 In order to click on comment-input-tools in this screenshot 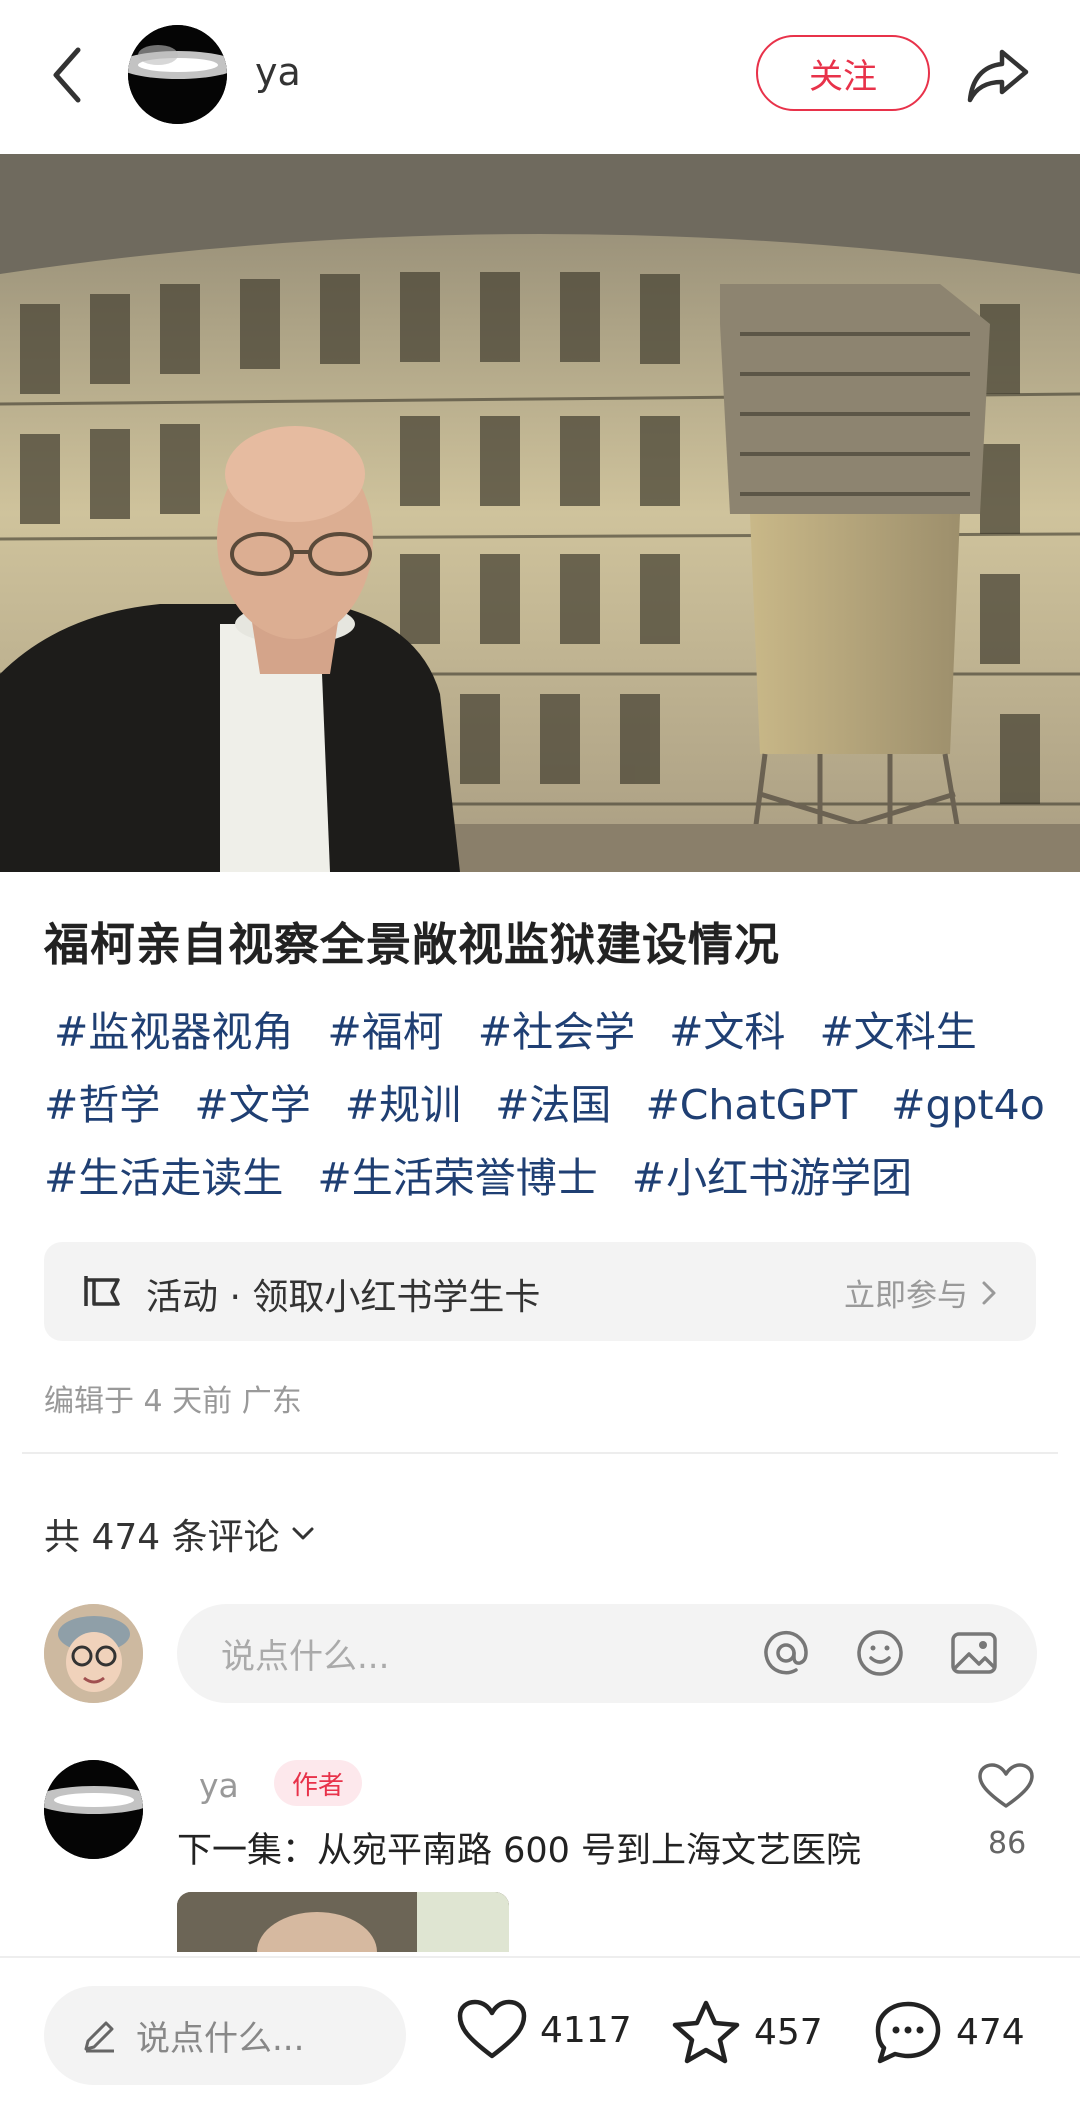, I will do `click(880, 1653)`.